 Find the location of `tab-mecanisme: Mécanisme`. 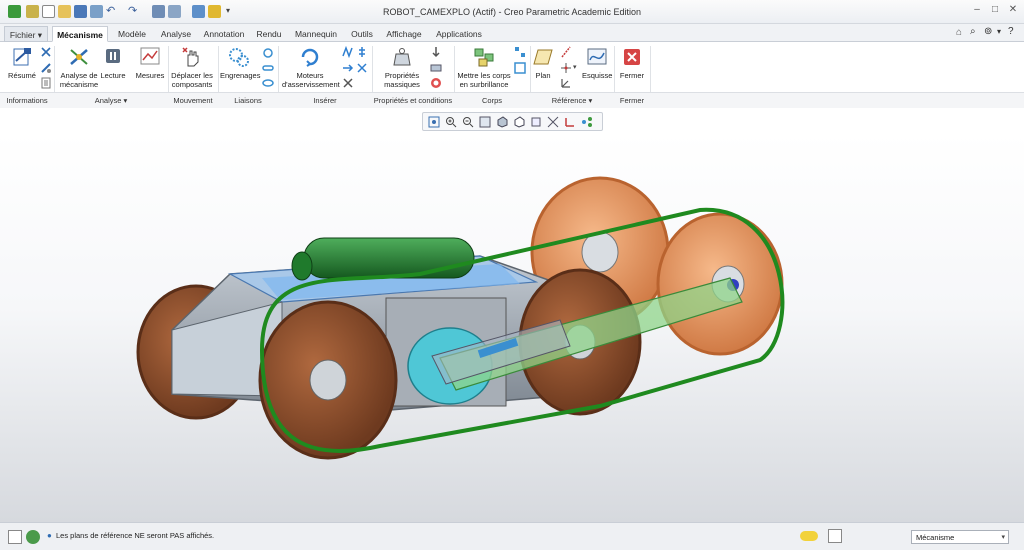

tab-mecanisme: Mécanisme is located at coordinates (80, 34).